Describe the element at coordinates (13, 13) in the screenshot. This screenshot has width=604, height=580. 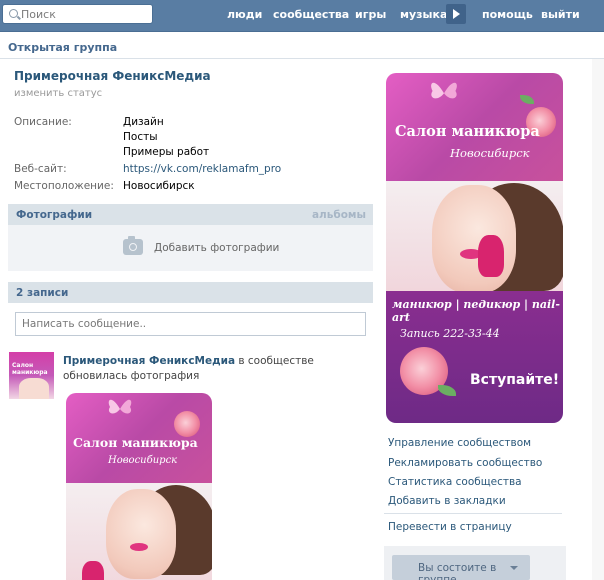
I see `search-icon` at that location.